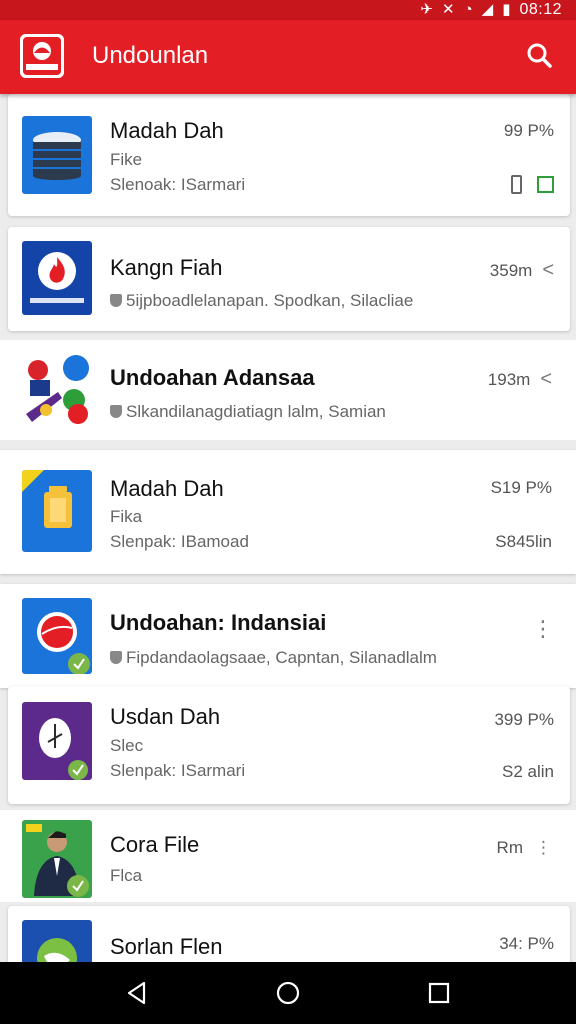 Image resolution: width=576 pixels, height=1024 pixels. What do you see at coordinates (517, 185) in the screenshot?
I see `phone-icon` at bounding box center [517, 185].